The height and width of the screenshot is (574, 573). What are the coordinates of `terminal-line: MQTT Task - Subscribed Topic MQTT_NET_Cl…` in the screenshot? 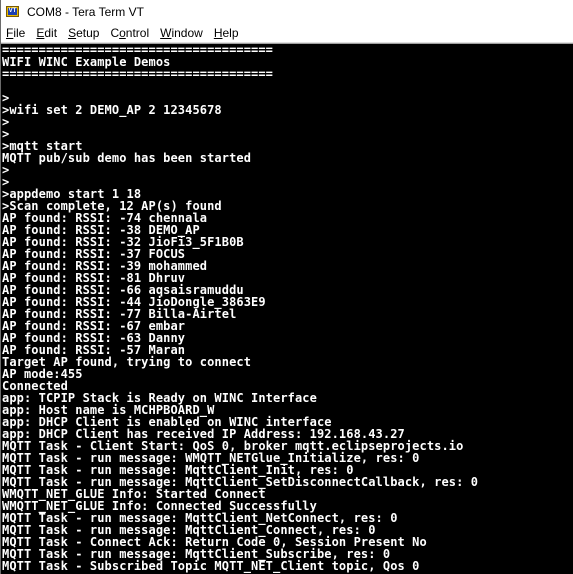 It's located at (211, 566).